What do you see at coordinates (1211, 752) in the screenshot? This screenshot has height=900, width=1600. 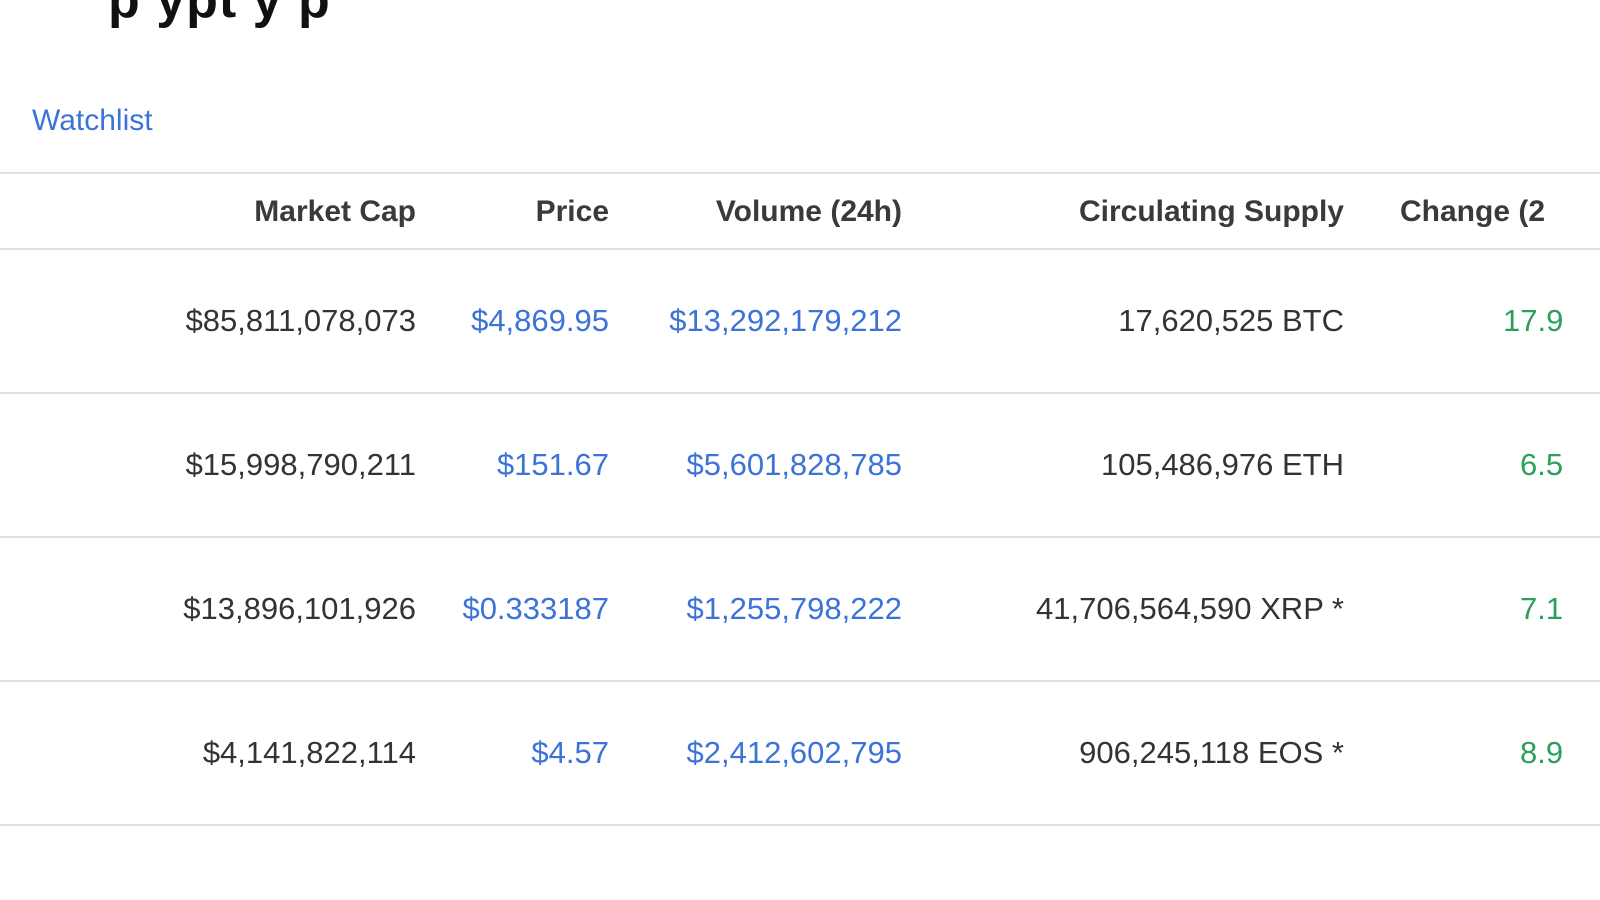 I see `circulating-supply-value: 906,245,118 EOS *` at bounding box center [1211, 752].